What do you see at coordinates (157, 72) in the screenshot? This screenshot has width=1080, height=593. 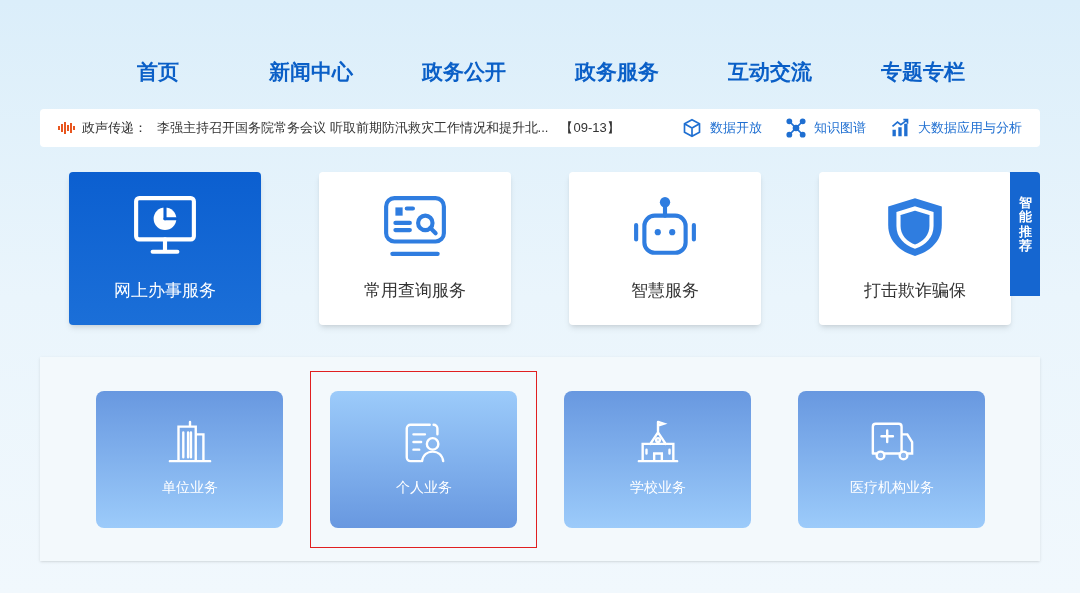 I see `nav-link: 首页` at bounding box center [157, 72].